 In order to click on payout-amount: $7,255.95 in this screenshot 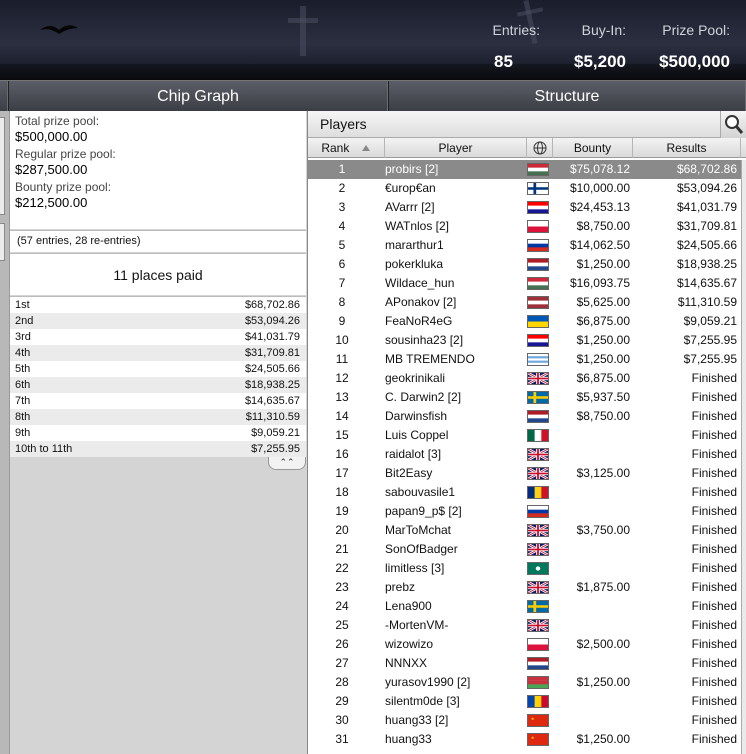, I will do `click(275, 449)`.